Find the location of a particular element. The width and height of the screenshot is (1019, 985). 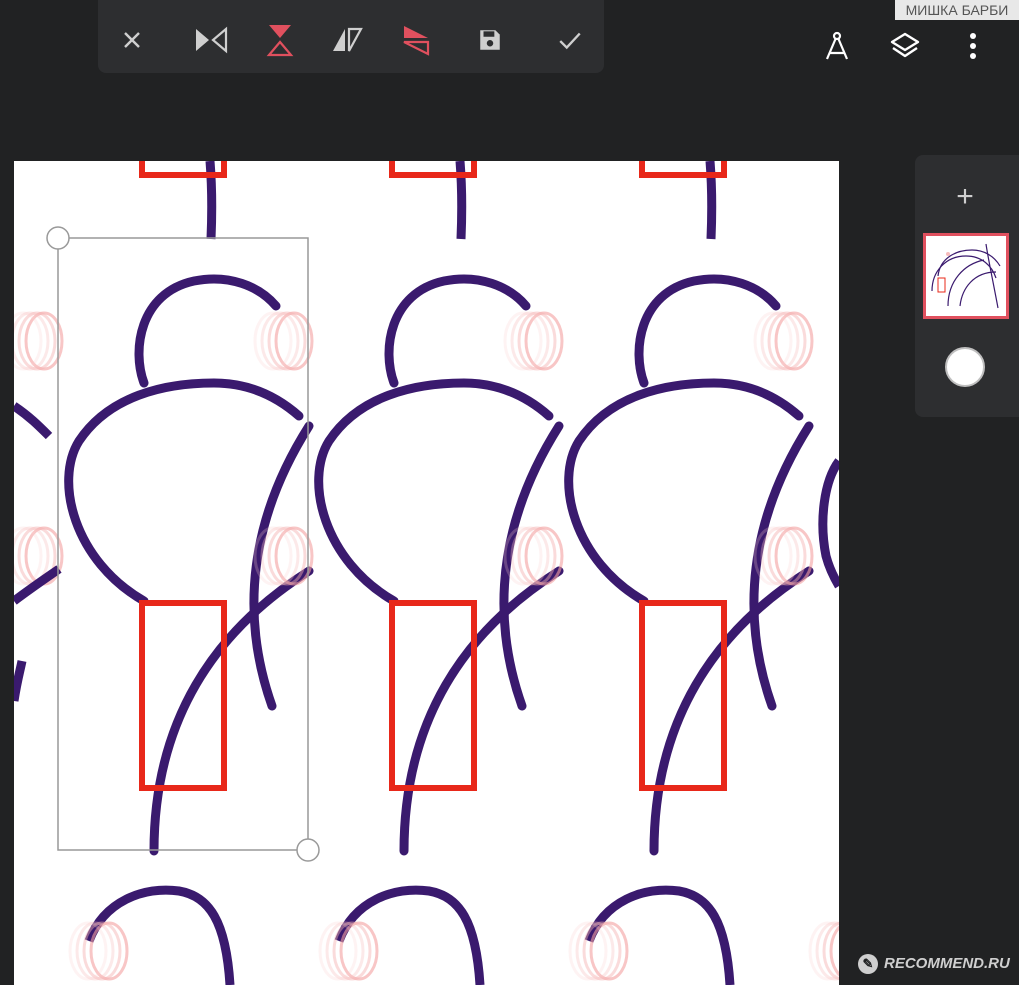

close-icon is located at coordinates (132, 40).